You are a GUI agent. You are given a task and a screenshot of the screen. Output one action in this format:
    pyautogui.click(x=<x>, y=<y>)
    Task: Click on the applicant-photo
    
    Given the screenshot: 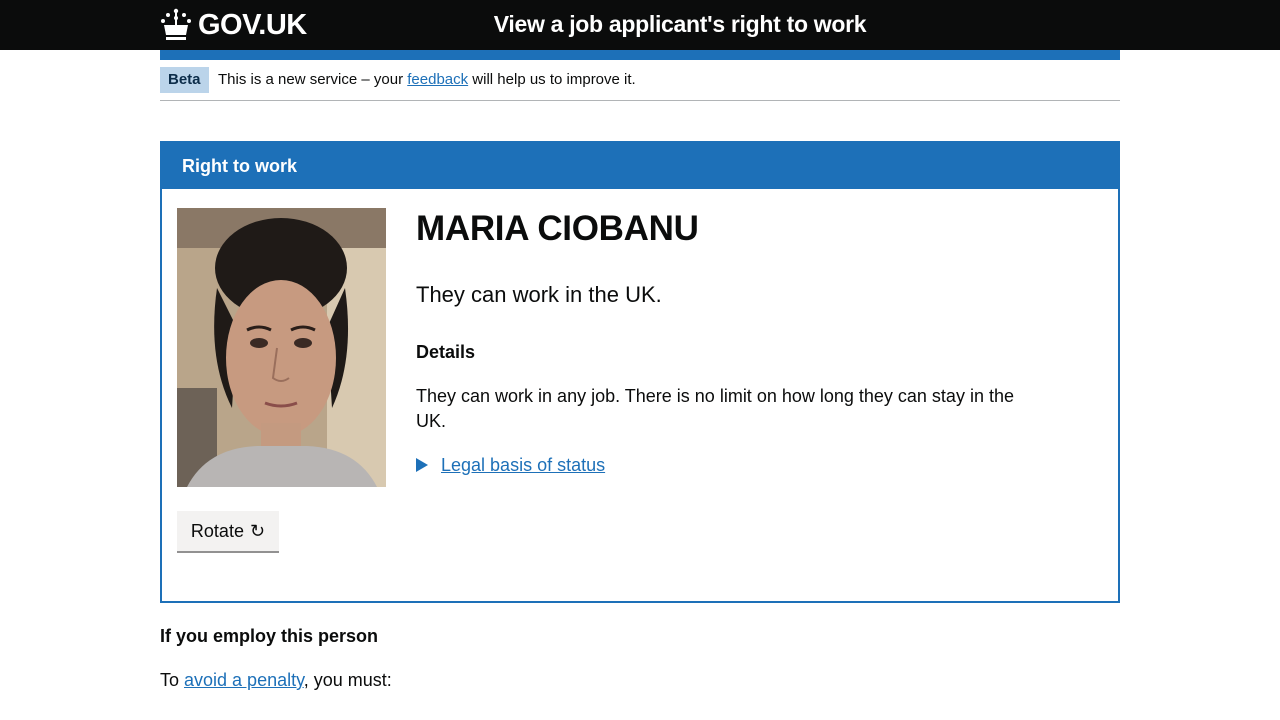 What is the action you would take?
    pyautogui.click(x=281, y=347)
    